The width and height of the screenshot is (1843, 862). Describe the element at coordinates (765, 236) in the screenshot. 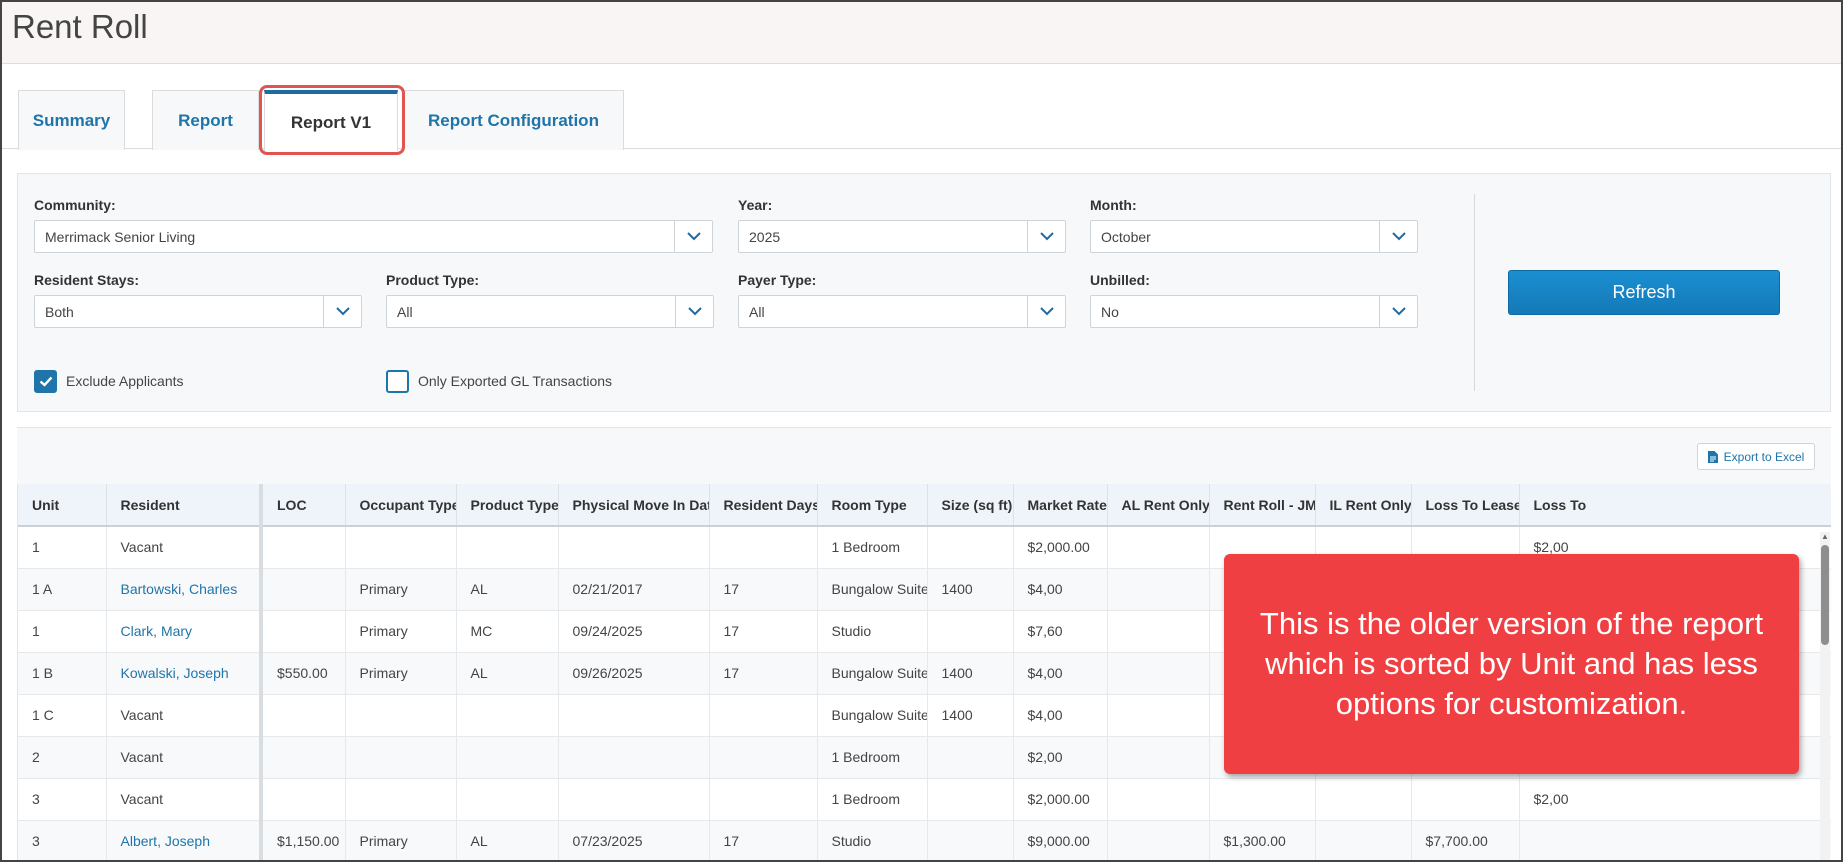

I see `year-value: 2025` at that location.